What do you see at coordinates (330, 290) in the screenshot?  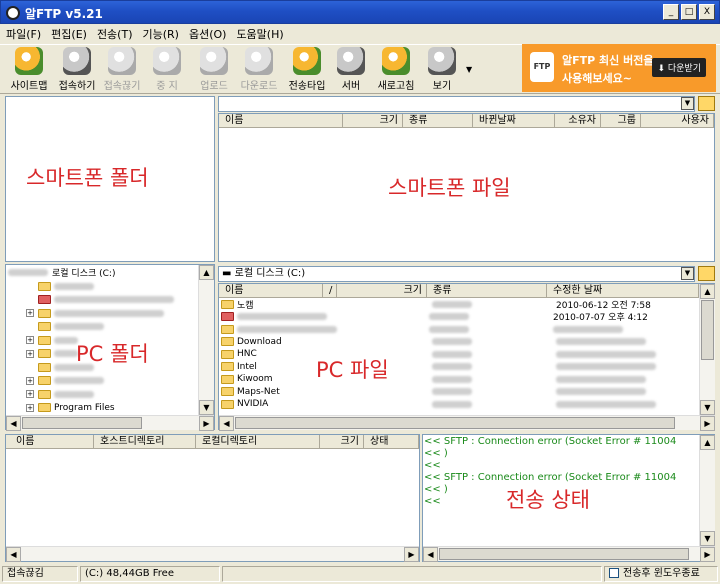 I see `col-sort: /` at bounding box center [330, 290].